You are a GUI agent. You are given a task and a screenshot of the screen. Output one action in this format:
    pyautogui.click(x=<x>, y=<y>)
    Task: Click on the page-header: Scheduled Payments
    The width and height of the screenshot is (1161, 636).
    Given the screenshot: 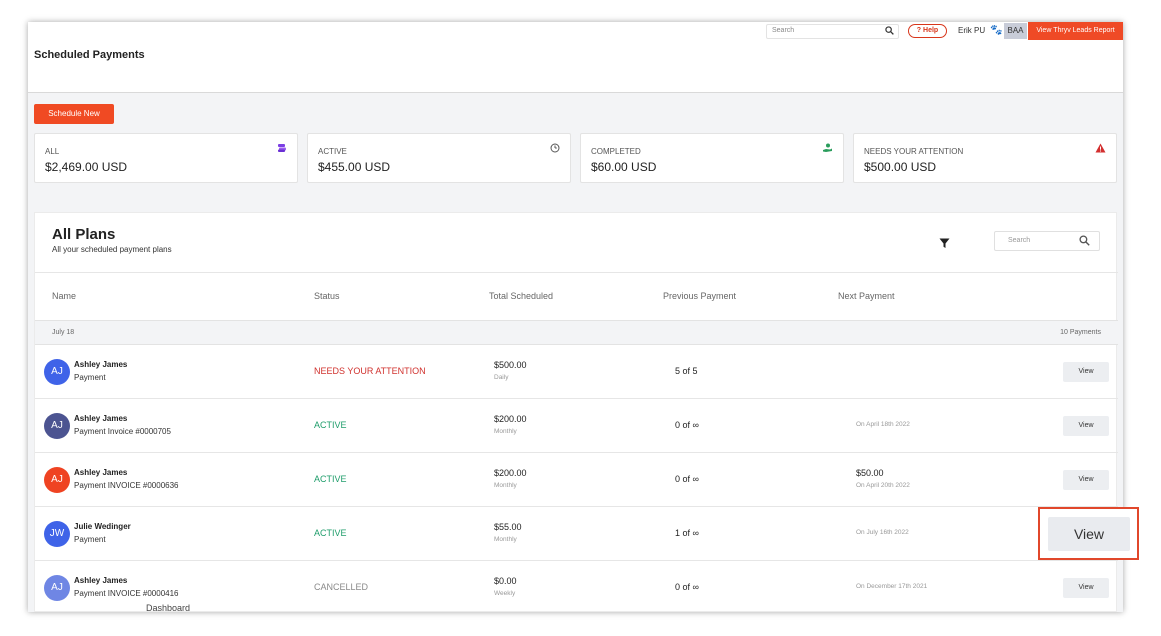 What is the action you would take?
    pyautogui.click(x=575, y=67)
    